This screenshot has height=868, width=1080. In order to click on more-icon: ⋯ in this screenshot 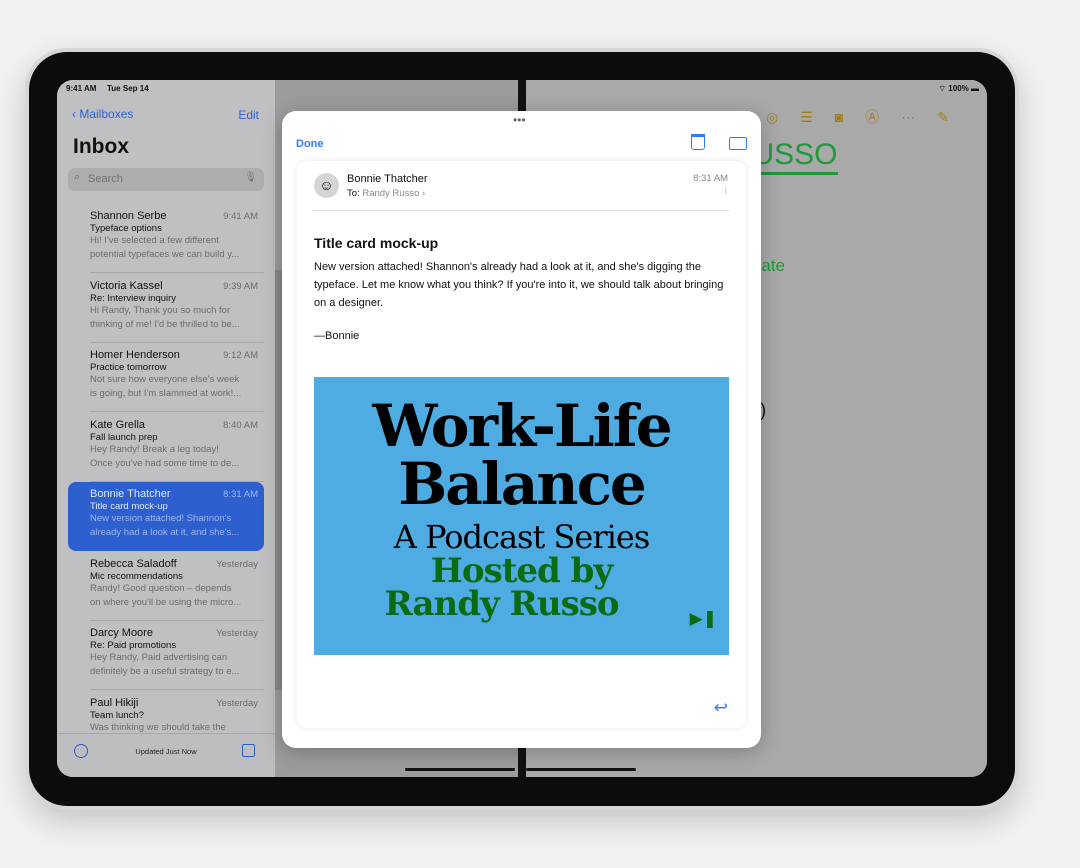, I will do `click(919, 117)`.